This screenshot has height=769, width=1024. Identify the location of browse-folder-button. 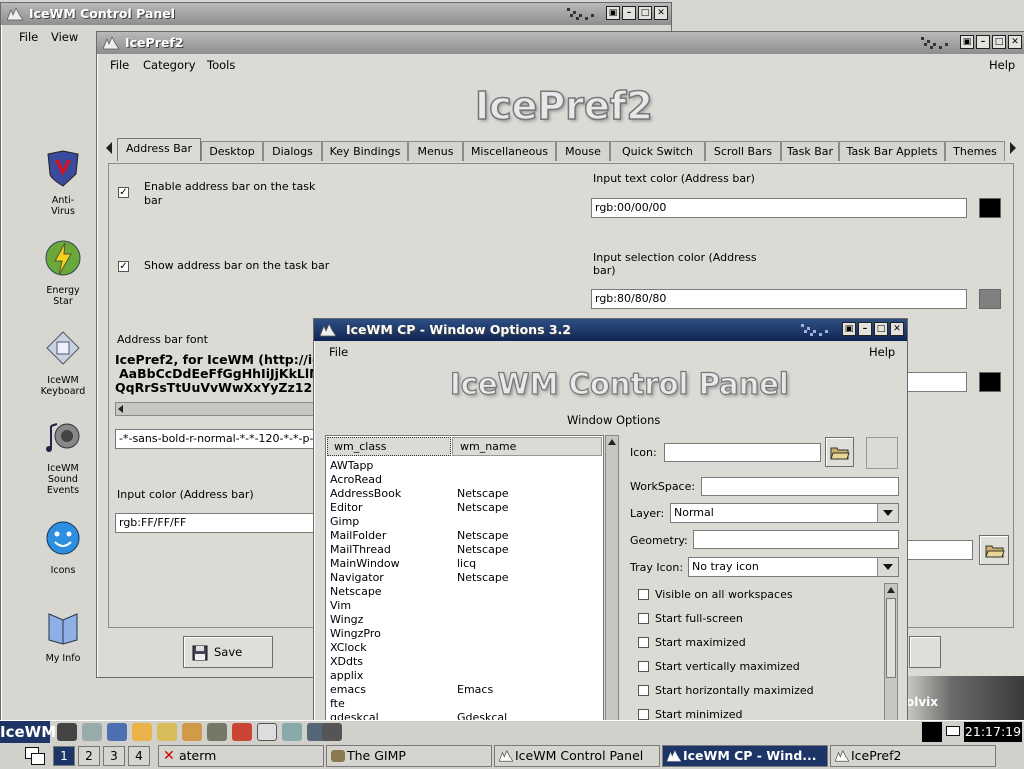
(994, 550).